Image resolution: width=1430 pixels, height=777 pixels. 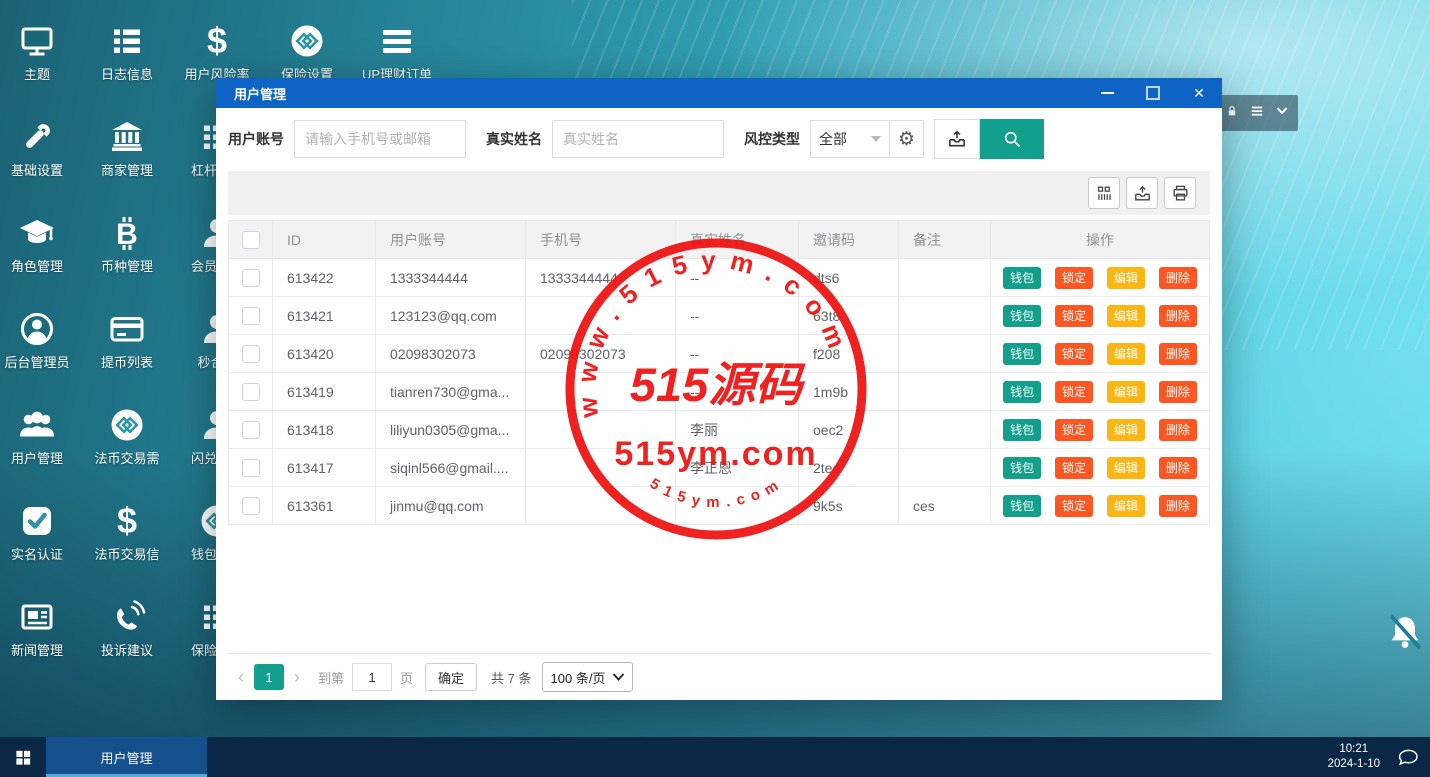 What do you see at coordinates (324, 239) in the screenshot?
I see `header-id: ID` at bounding box center [324, 239].